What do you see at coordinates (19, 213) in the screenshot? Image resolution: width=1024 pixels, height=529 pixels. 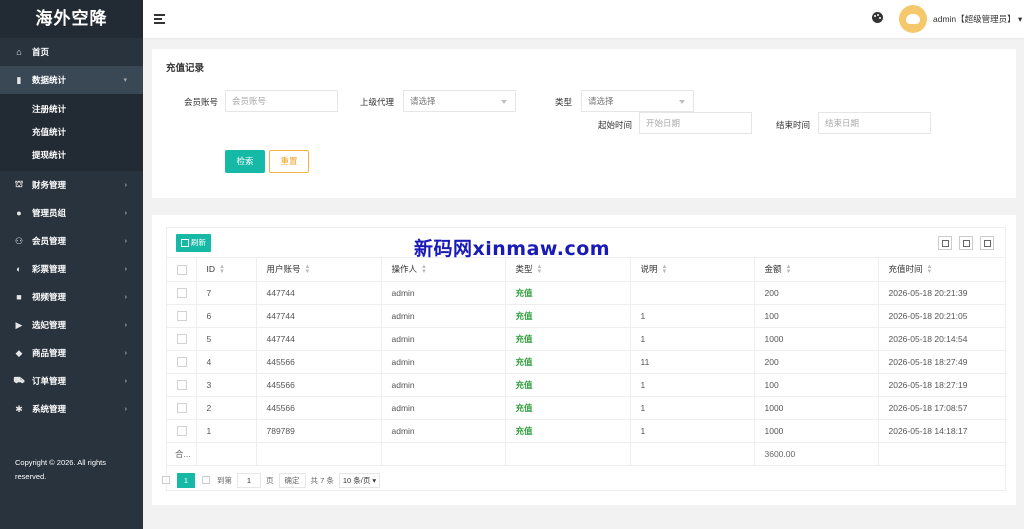 I see `user-icon: ●` at bounding box center [19, 213].